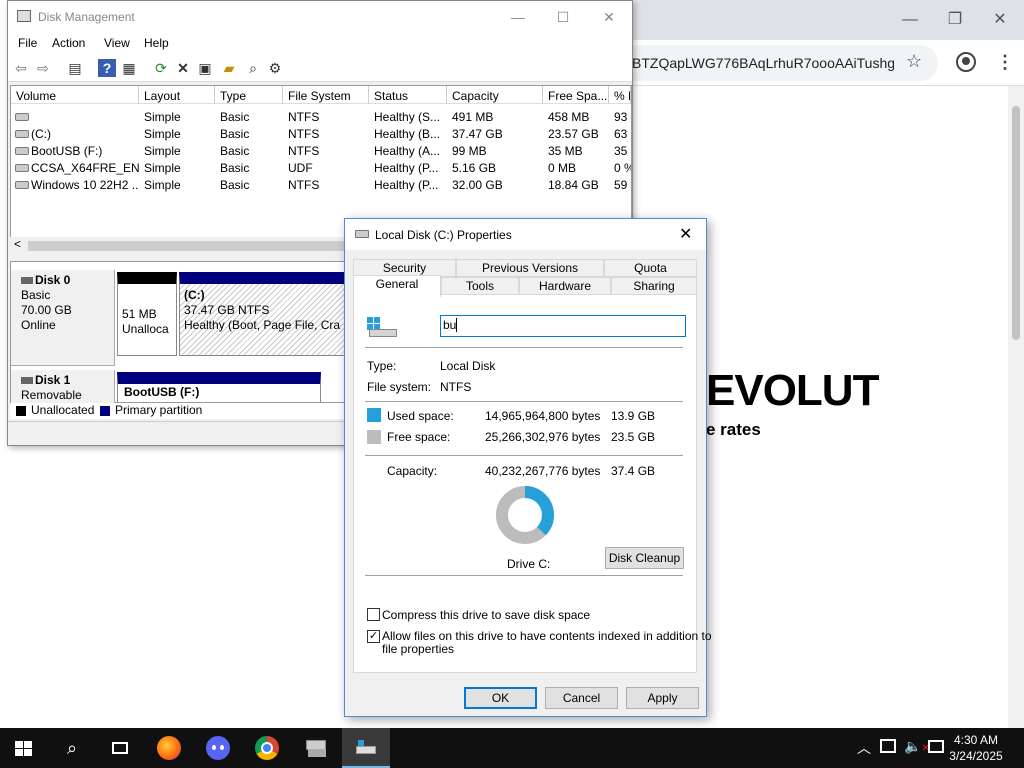 Image resolution: width=1024 pixels, height=768 pixels. What do you see at coordinates (275, 68) in the screenshot?
I see `settings-icon: ⚙` at bounding box center [275, 68].